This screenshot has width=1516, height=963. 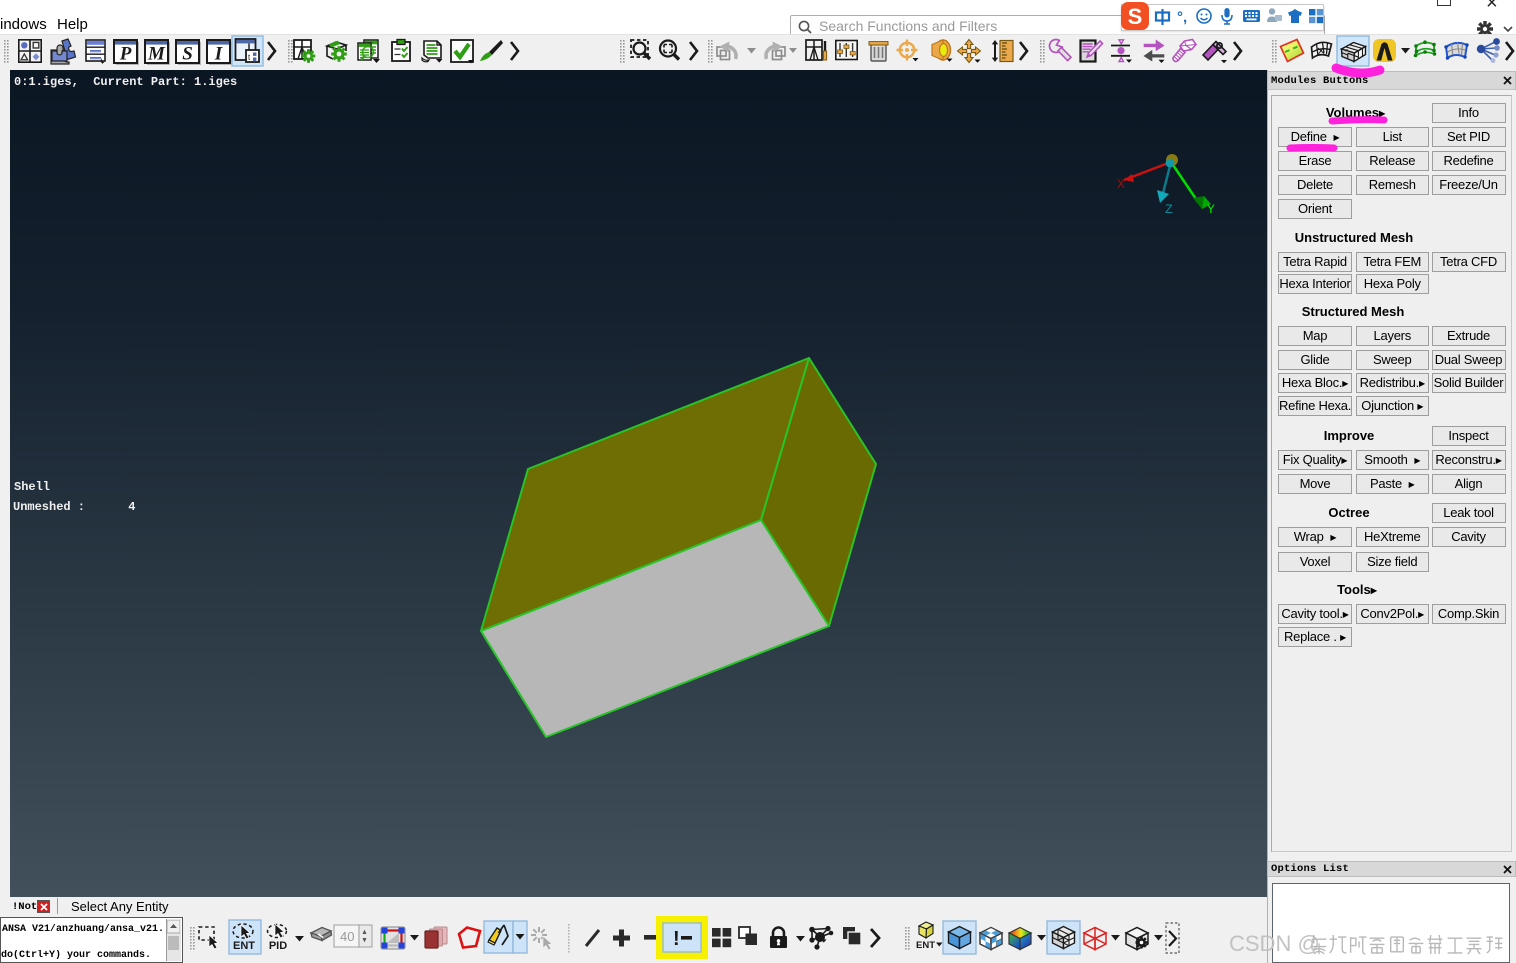 What do you see at coordinates (156, 54) in the screenshot?
I see `svg-text: M` at bounding box center [156, 54].